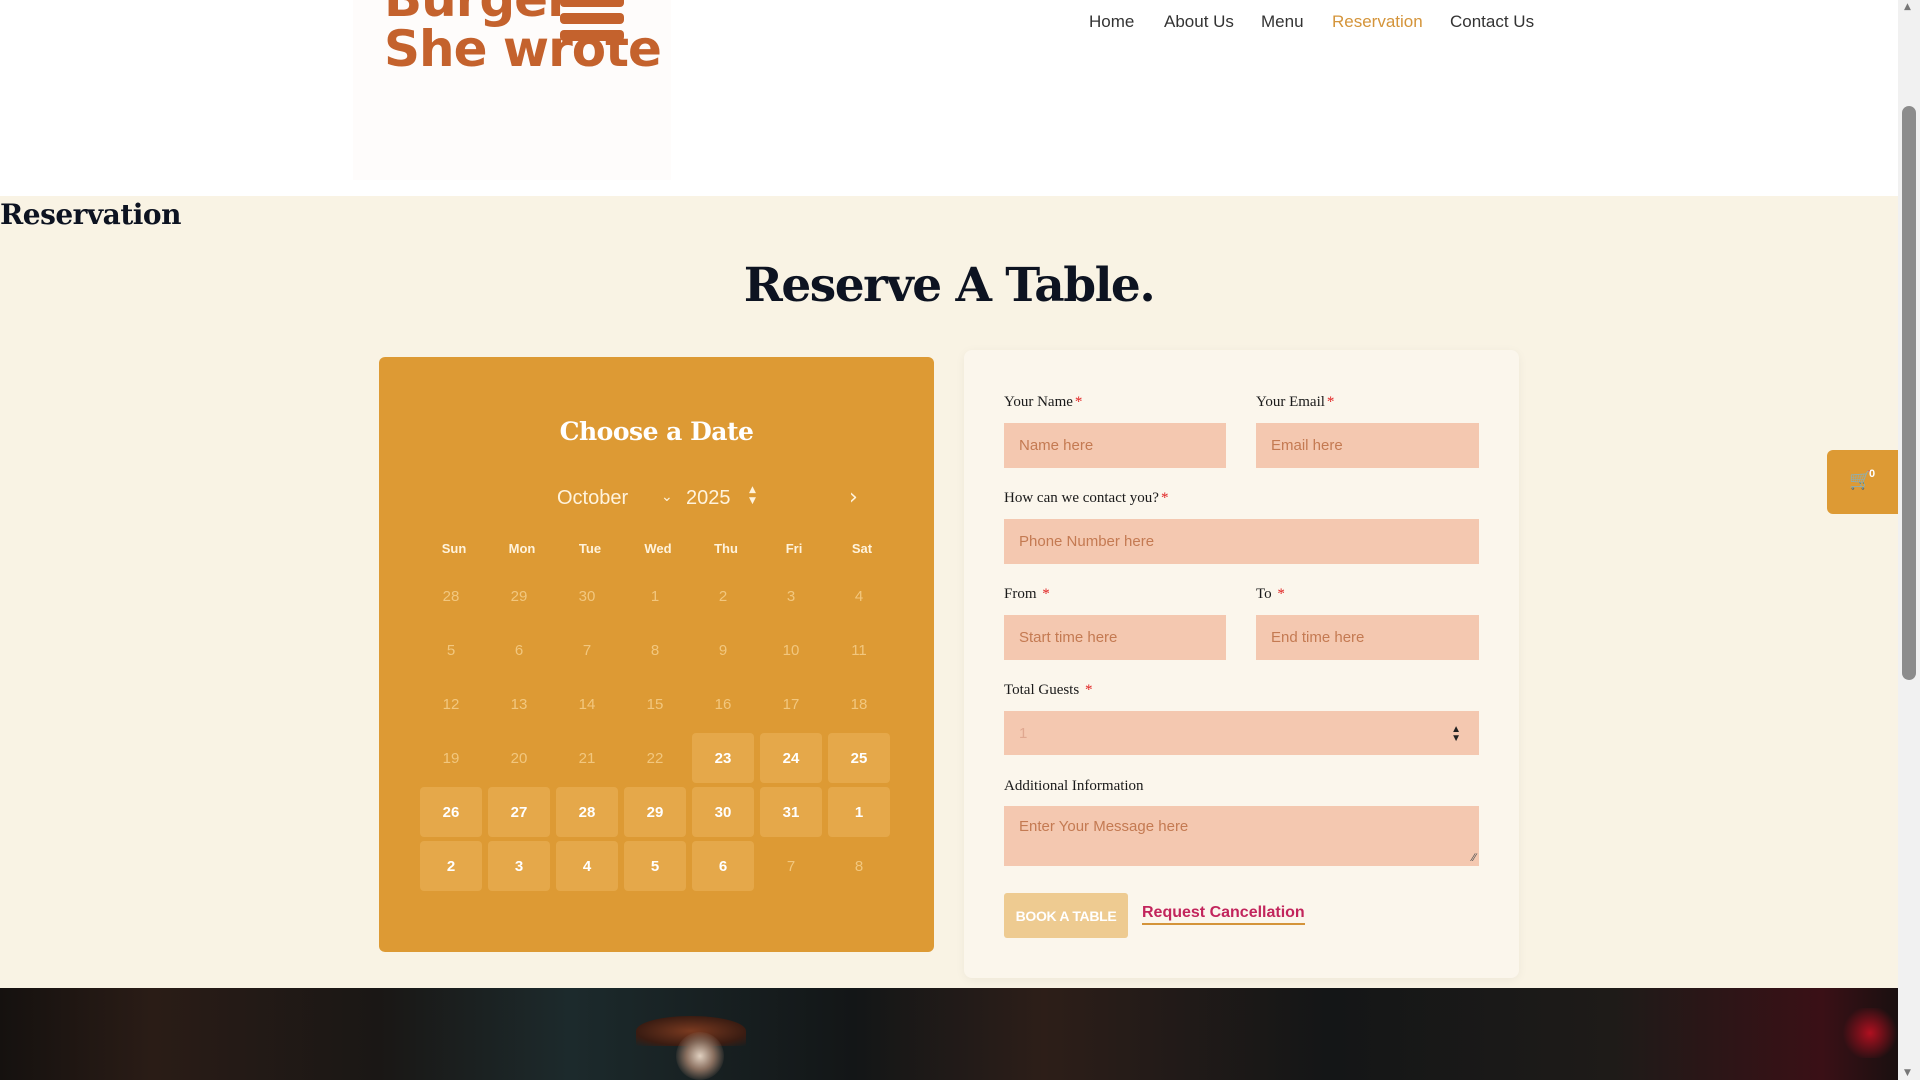 The width and height of the screenshot is (1920, 1080). I want to click on page-scrollbar: ▲ ▼, so click(1909, 540).